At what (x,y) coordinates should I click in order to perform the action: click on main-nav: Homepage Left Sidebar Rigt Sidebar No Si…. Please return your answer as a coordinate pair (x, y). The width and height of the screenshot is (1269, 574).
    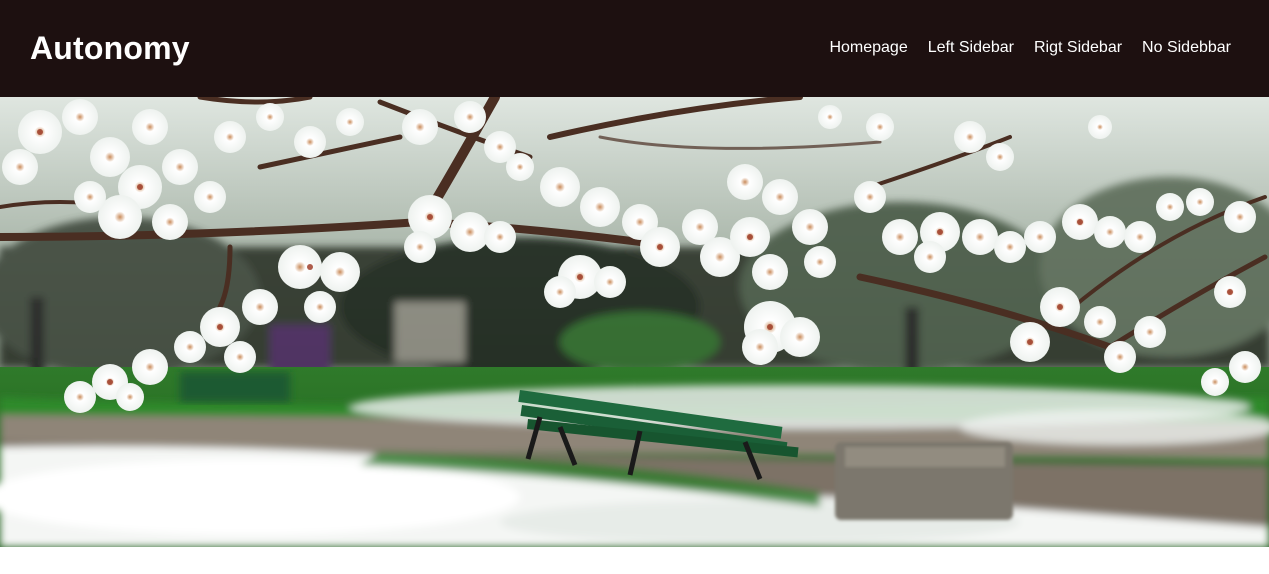
    Looking at the image, I should click on (1030, 48).